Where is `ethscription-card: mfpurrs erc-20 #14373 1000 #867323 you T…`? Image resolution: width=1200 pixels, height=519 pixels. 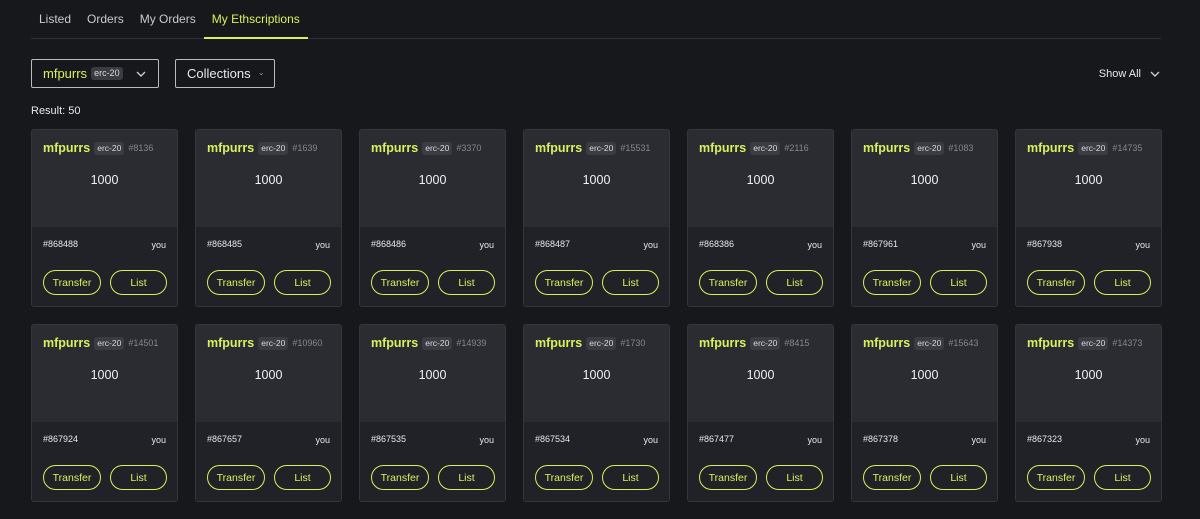 ethscription-card: mfpurrs erc-20 #14373 1000 #867323 you T… is located at coordinates (1088, 413).